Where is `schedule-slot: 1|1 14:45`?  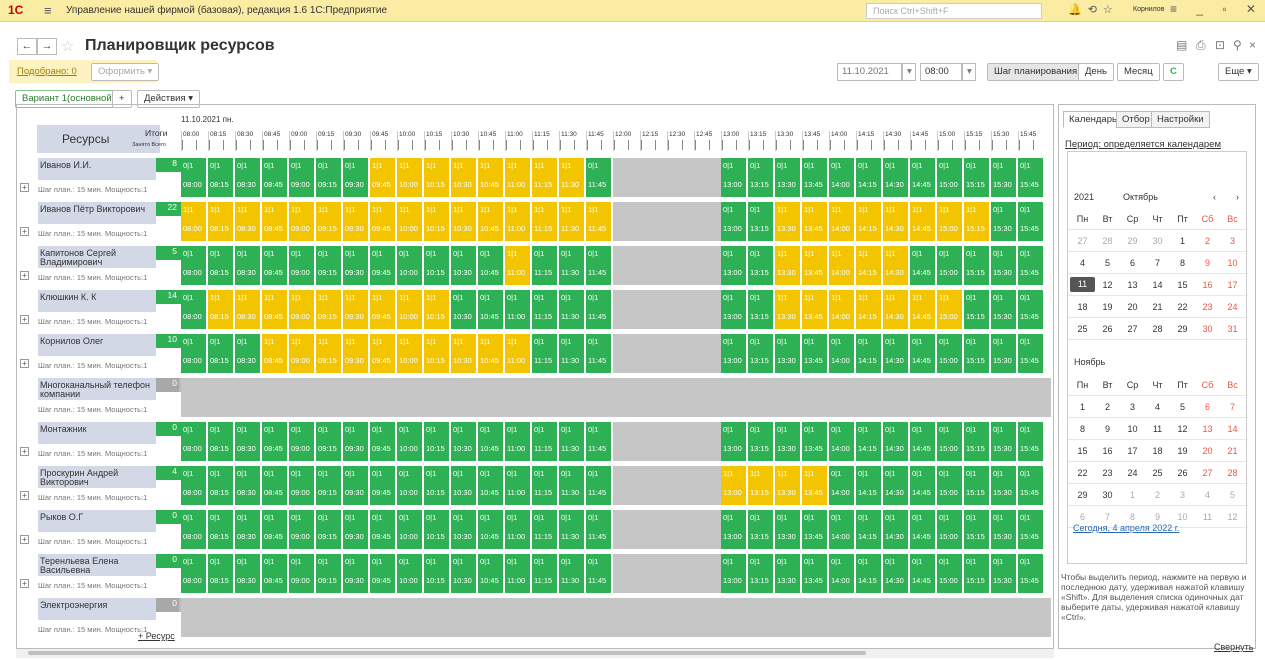
schedule-slot: 1|1 14:45 is located at coordinates (923, 309).